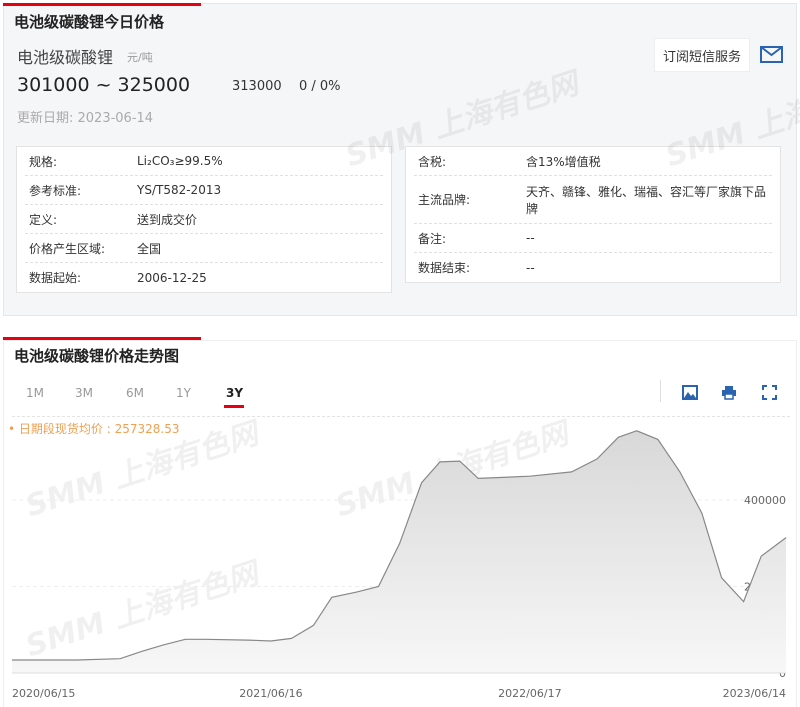  What do you see at coordinates (563, 161) in the screenshot?
I see `spec-value: 含13%增值税` at bounding box center [563, 161].